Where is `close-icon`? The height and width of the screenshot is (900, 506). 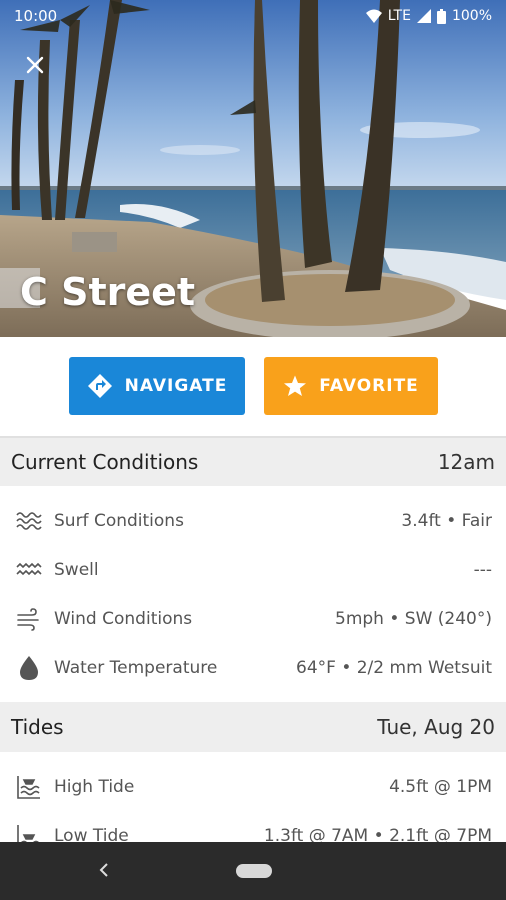
close-icon is located at coordinates (35, 65).